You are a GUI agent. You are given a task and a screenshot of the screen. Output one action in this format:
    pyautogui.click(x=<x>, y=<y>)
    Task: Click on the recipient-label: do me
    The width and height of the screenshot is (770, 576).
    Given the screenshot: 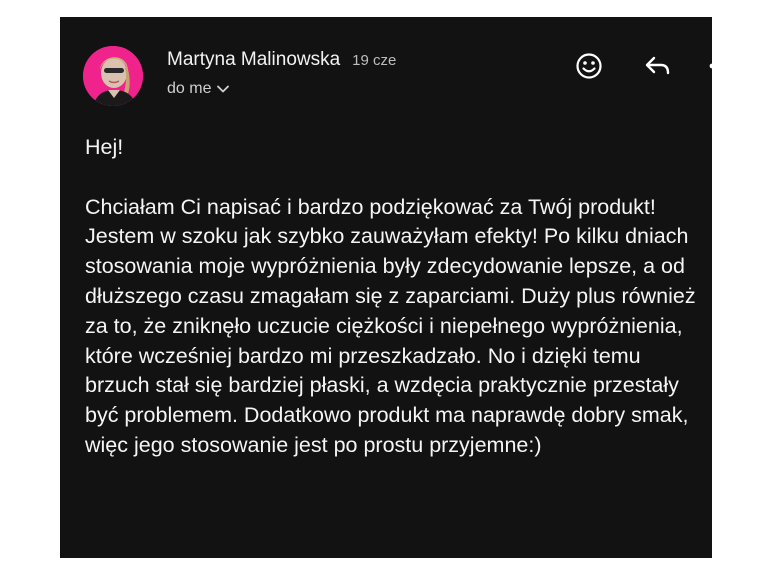 What is the action you would take?
    pyautogui.click(x=189, y=88)
    